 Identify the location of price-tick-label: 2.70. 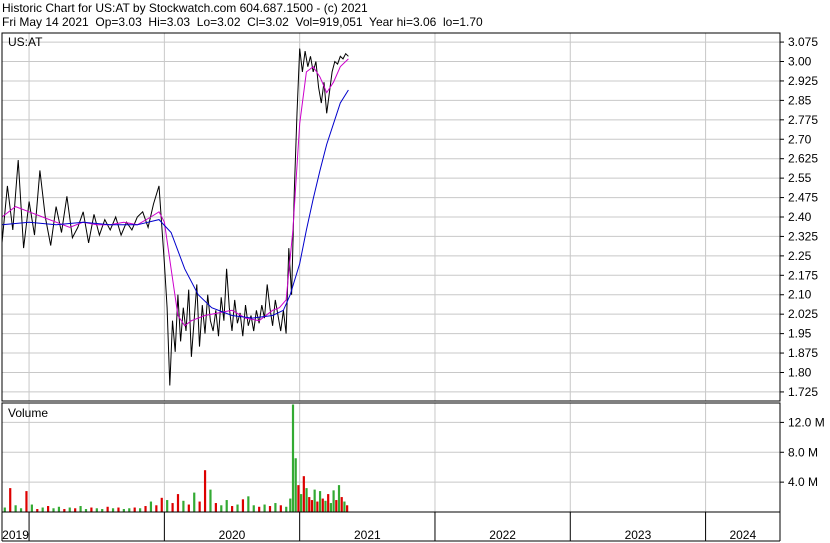
(800, 139).